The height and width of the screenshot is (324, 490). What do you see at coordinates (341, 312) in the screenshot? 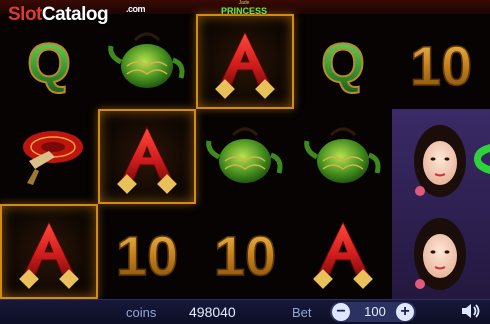
I see `bet-decrease-button: −` at bounding box center [341, 312].